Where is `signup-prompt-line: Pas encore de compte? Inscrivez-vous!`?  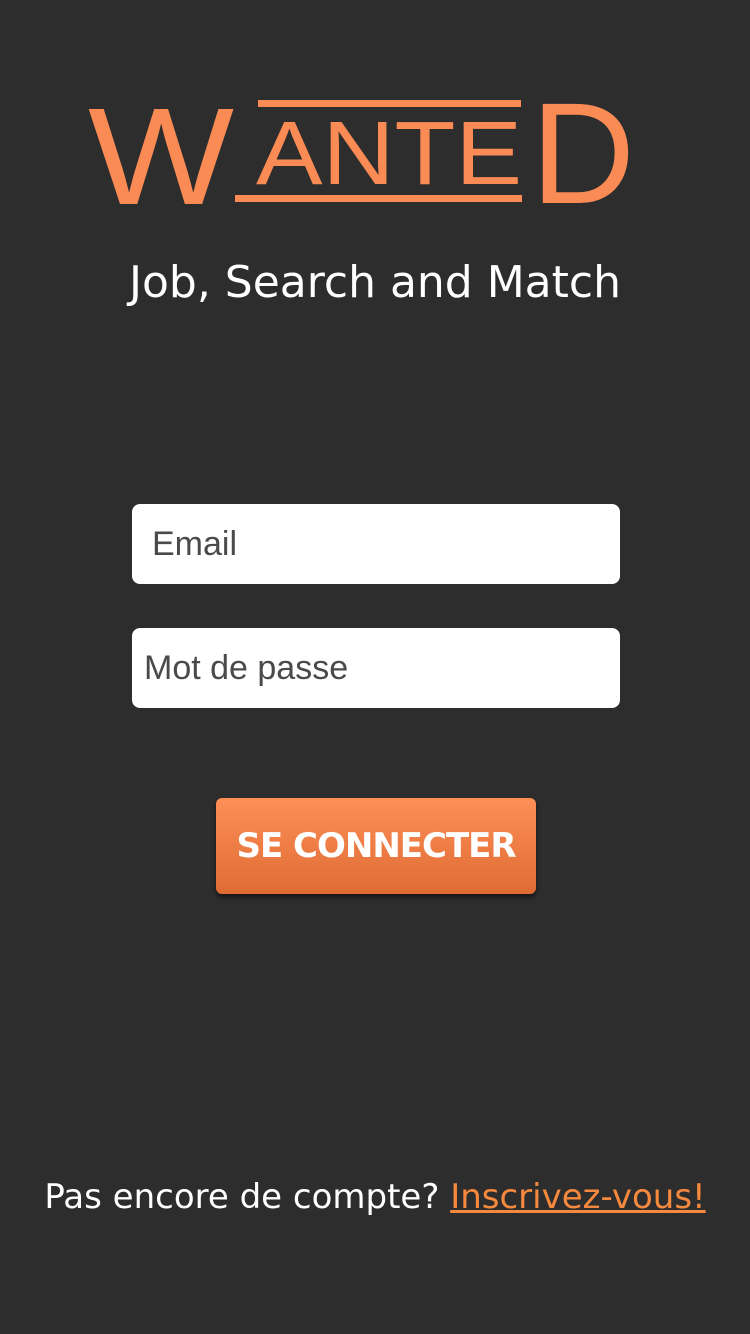
signup-prompt-line: Pas encore de compte? Inscrivez-vous! is located at coordinates (375, 1197).